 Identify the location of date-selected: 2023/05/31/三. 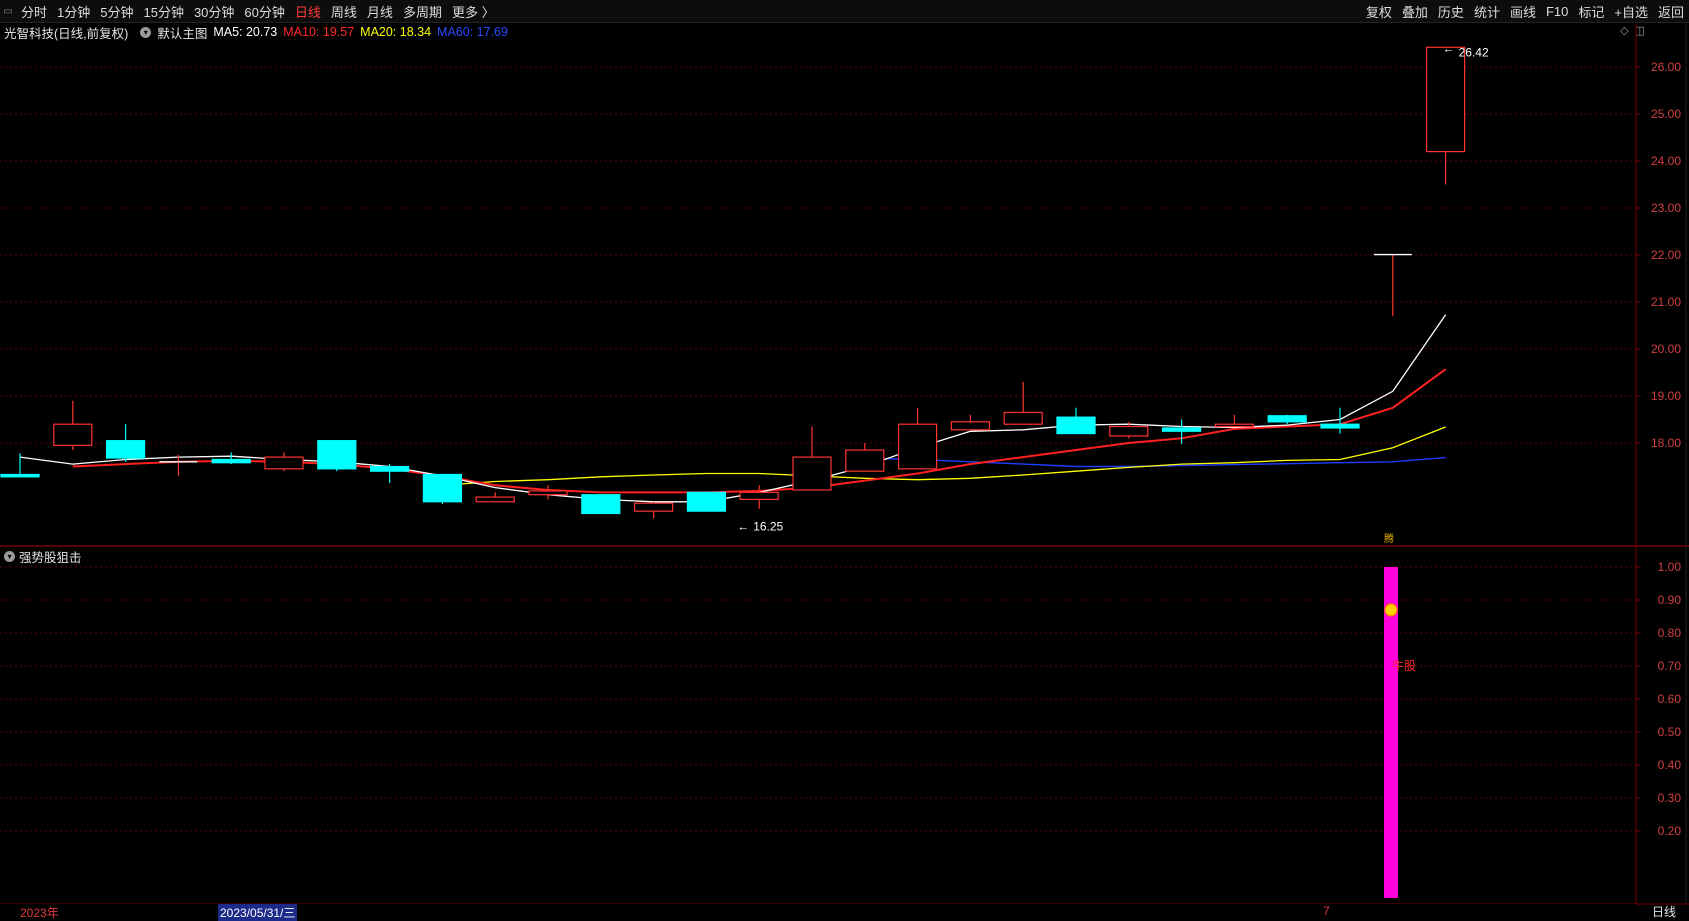
(258, 912).